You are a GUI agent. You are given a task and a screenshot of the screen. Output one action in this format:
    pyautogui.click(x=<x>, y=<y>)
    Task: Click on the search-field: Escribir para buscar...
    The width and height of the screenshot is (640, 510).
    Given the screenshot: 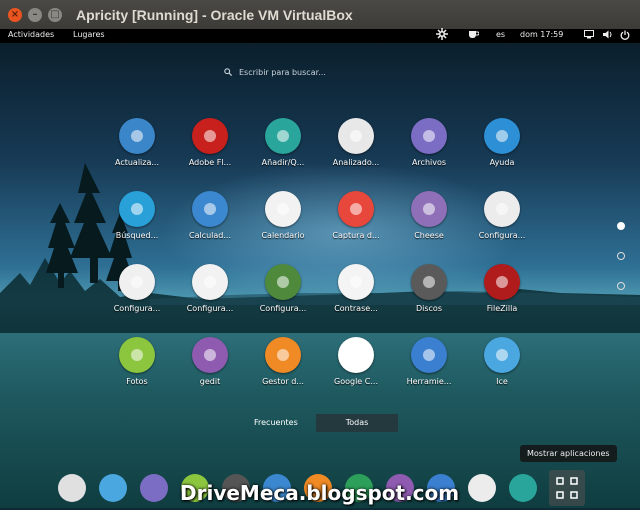 What is the action you would take?
    pyautogui.click(x=275, y=72)
    